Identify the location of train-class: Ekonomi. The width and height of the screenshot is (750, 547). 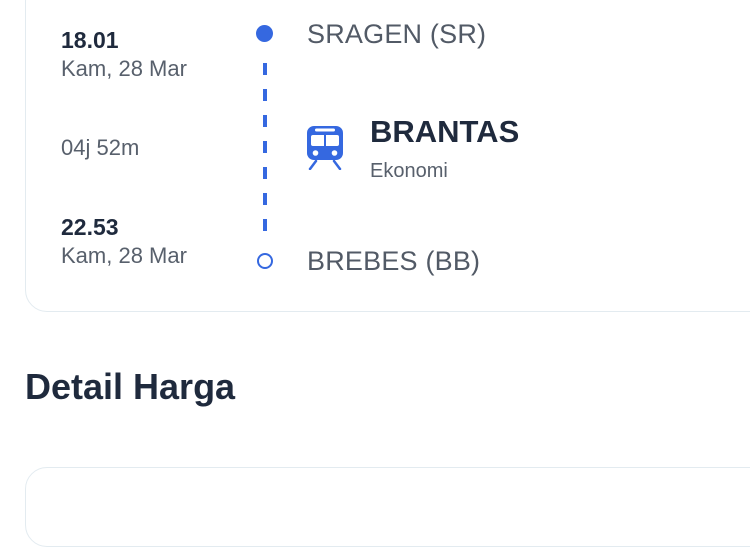
(409, 171).